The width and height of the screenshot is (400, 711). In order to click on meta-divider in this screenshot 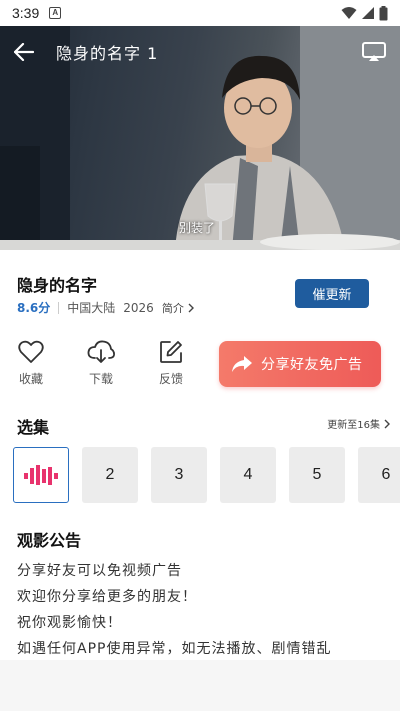, I will do `click(59, 307)`.